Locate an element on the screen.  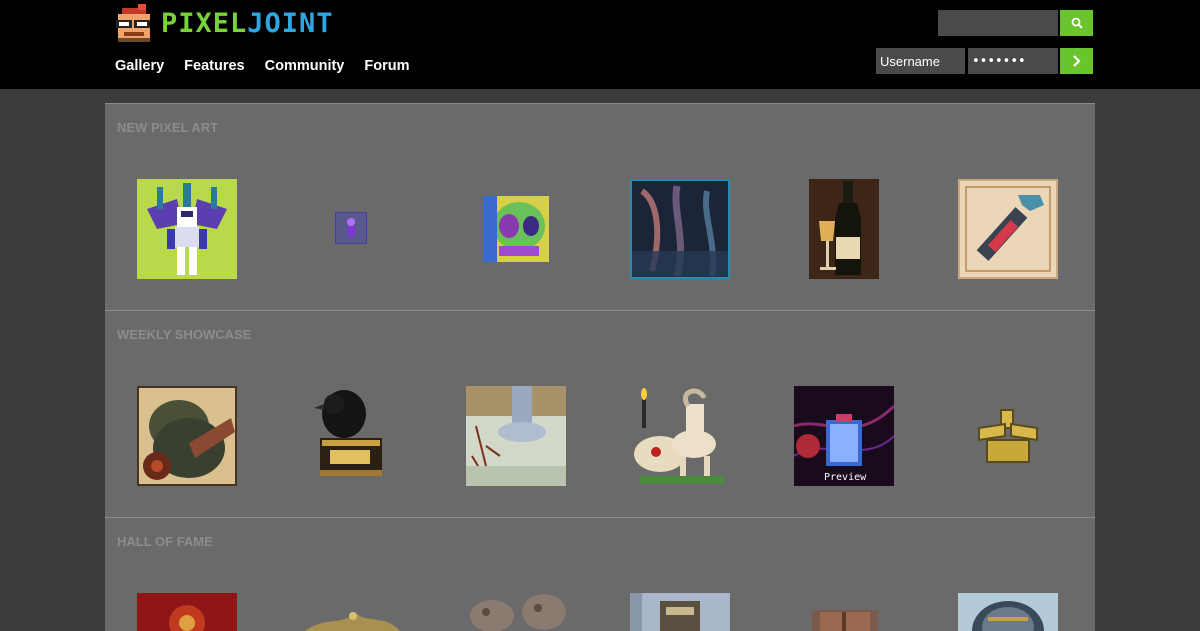
section-title: WEEKLY SHOWCASE is located at coordinates (184, 334).